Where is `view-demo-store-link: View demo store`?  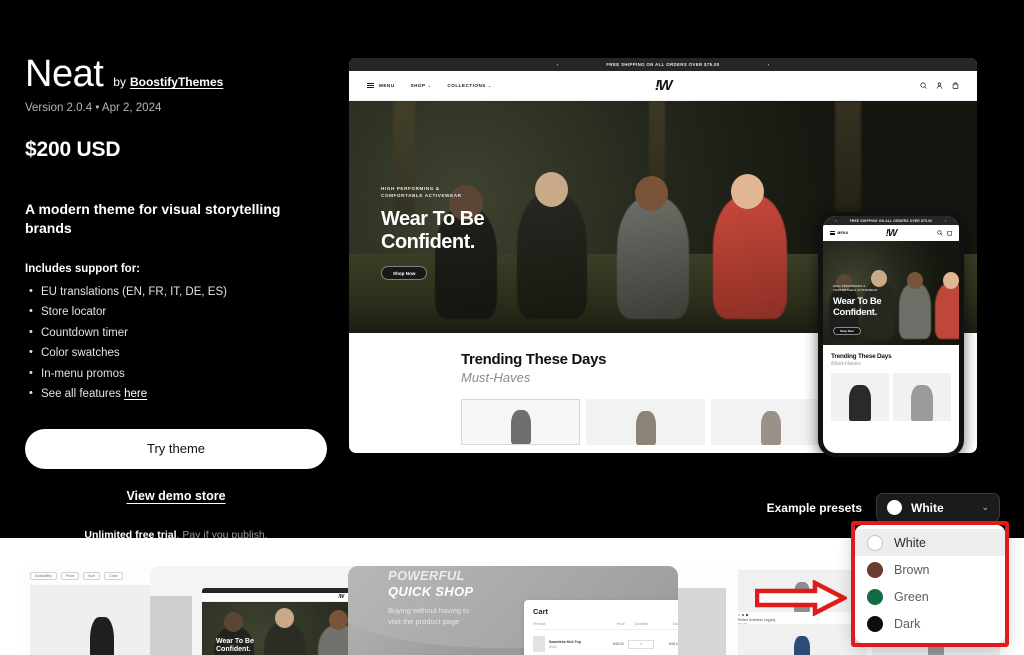
view-demo-store-link: View demo store is located at coordinates (175, 496).